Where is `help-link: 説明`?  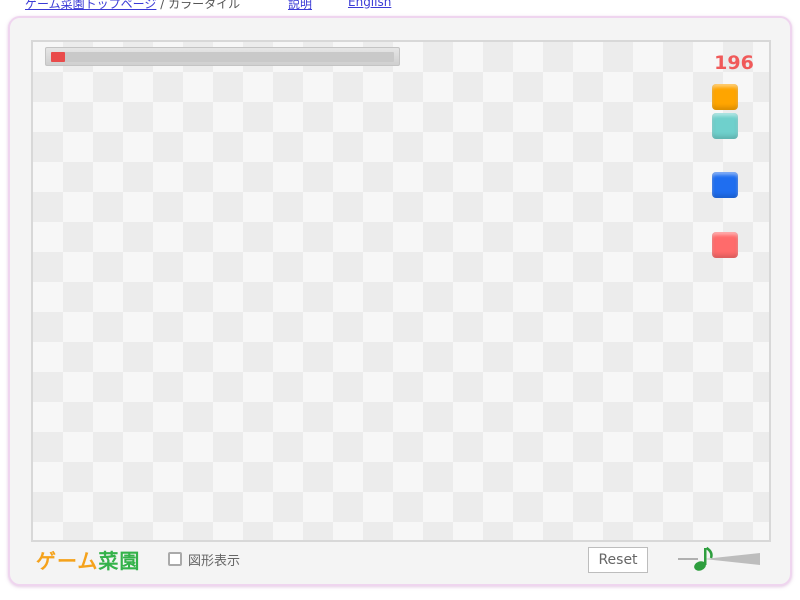
help-link: 説明 is located at coordinates (300, 6).